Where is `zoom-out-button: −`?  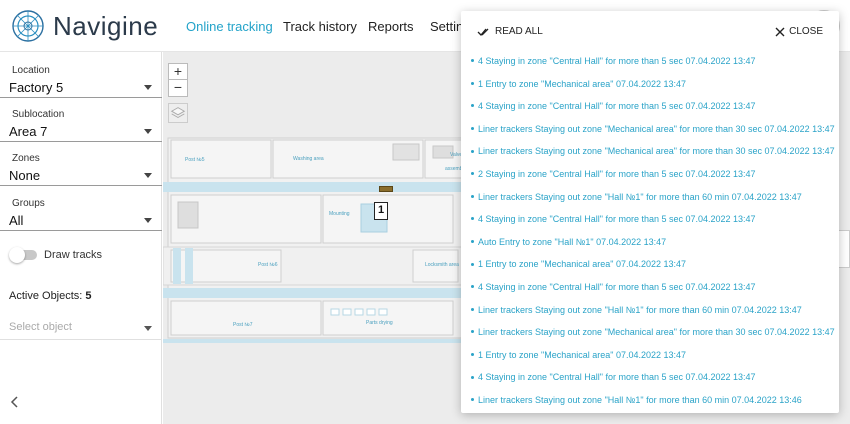 zoom-out-button: − is located at coordinates (178, 88).